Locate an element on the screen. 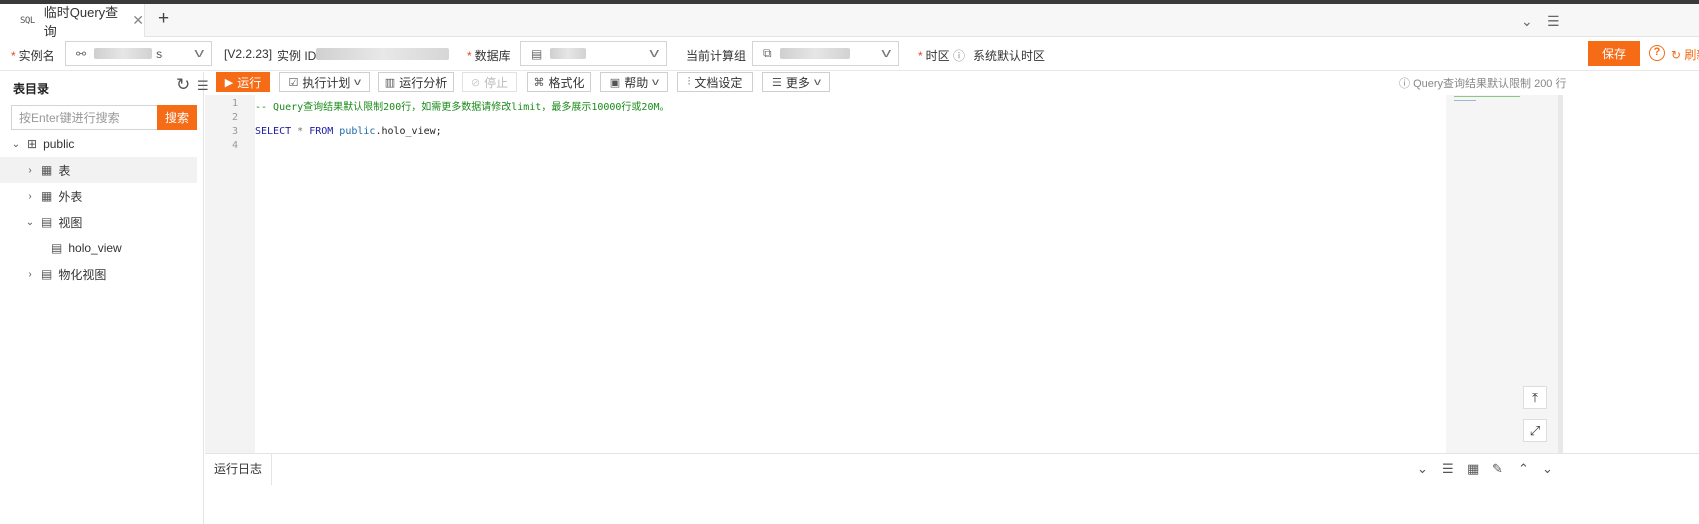 This screenshot has width=1699, height=524. tree-node-materialized-views: › ▤ 物化视图 is located at coordinates (98, 274).